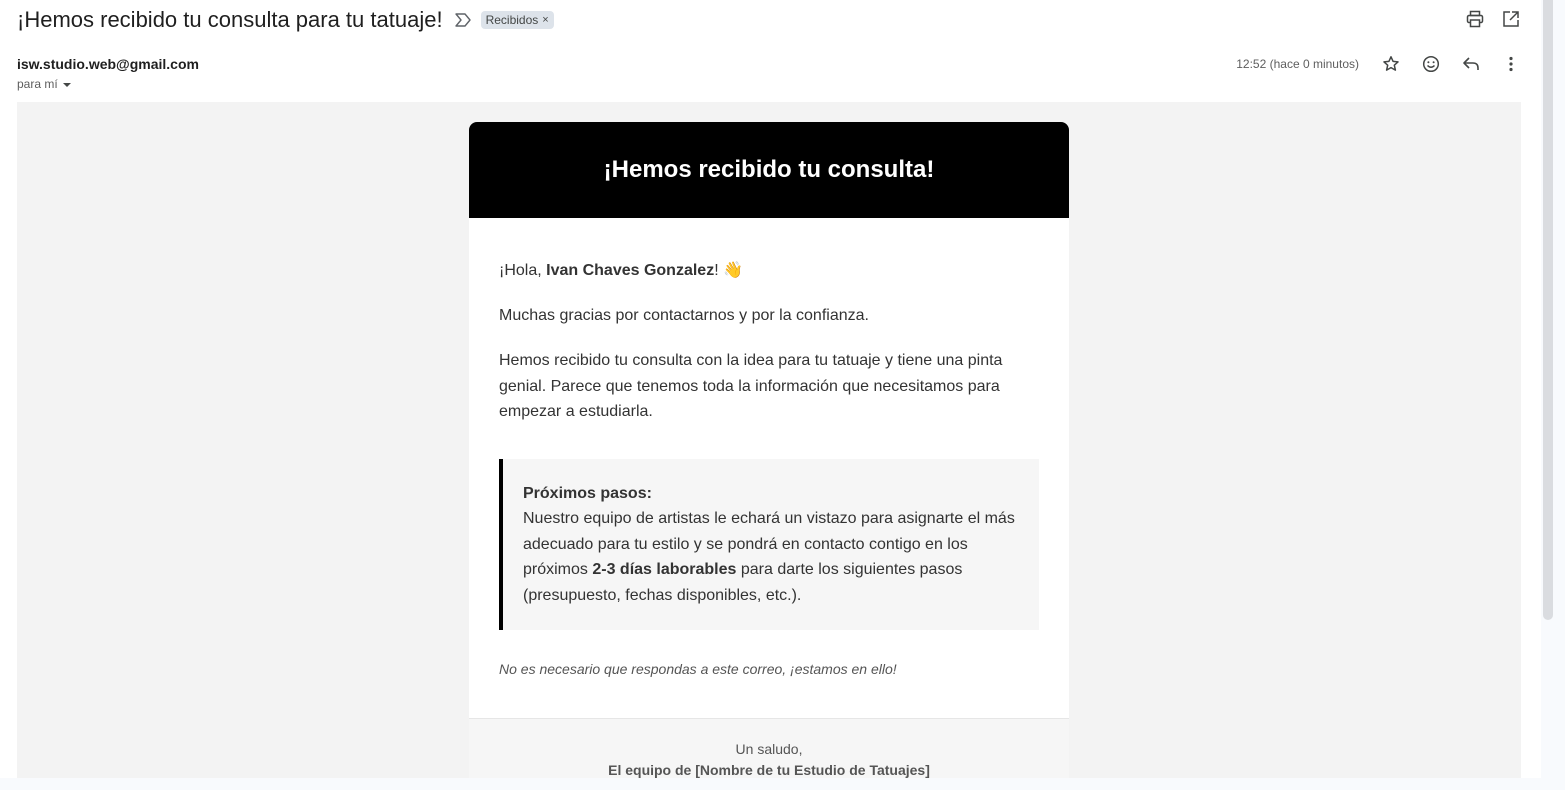 The image size is (1565, 790). What do you see at coordinates (1391, 64) in the screenshot?
I see `star-icon` at bounding box center [1391, 64].